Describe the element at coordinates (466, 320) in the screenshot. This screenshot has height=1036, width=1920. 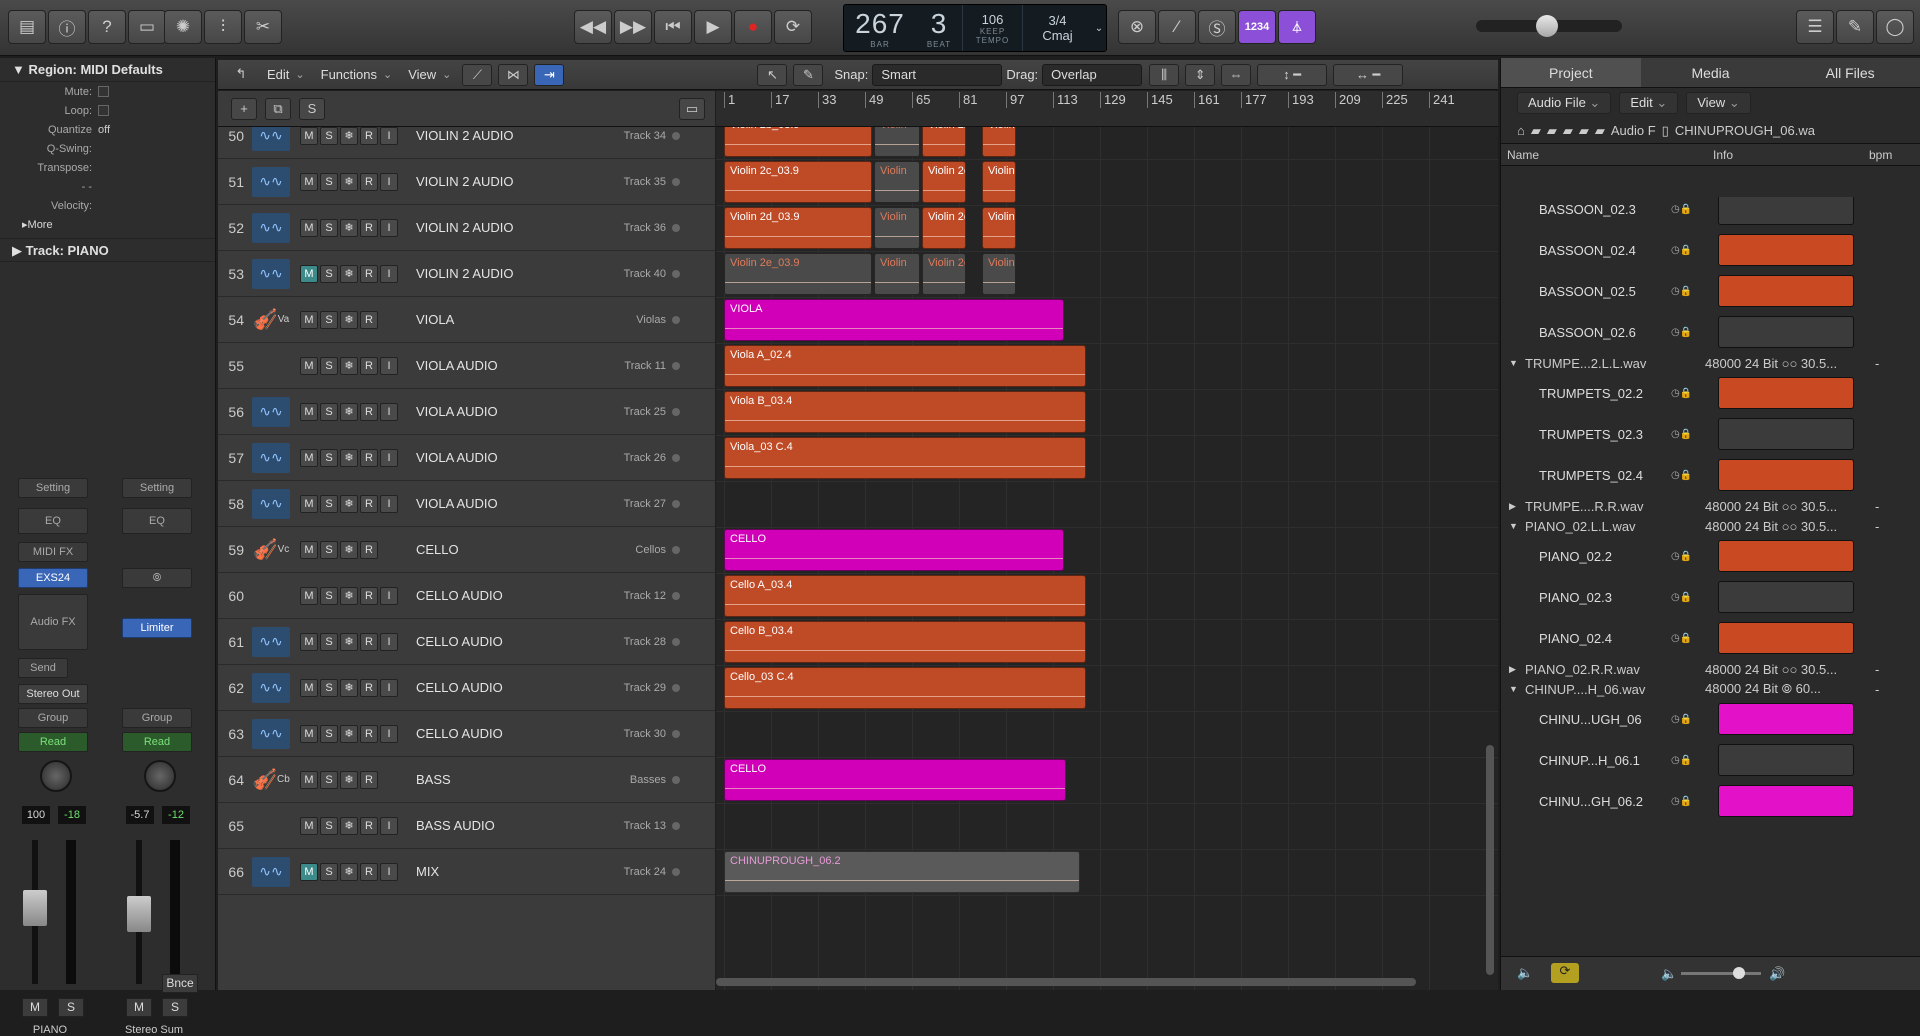
I see `track-header: 54 🎻 Va M S ❄ R VIOLA Violas` at that location.